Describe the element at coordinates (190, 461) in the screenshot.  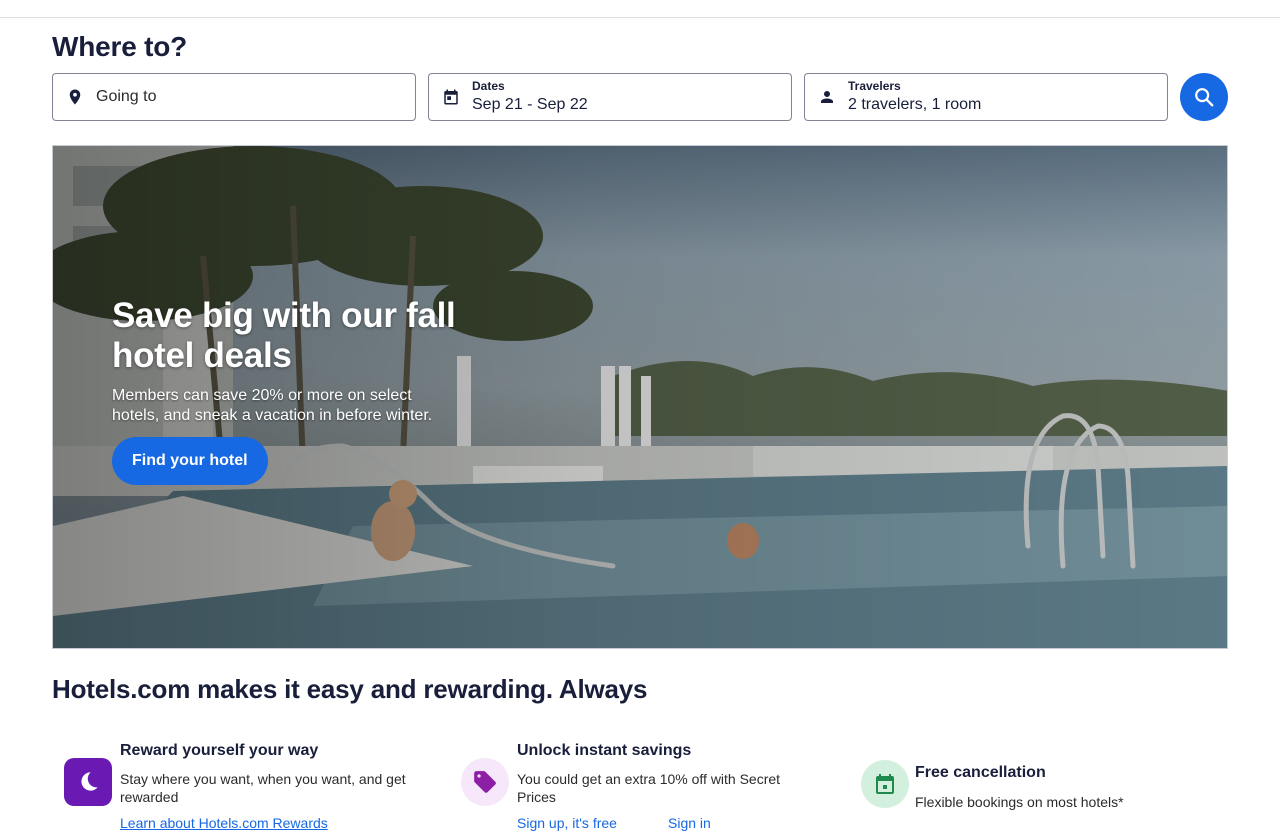
I see `find-your-hotel-button: Find your hotel` at that location.